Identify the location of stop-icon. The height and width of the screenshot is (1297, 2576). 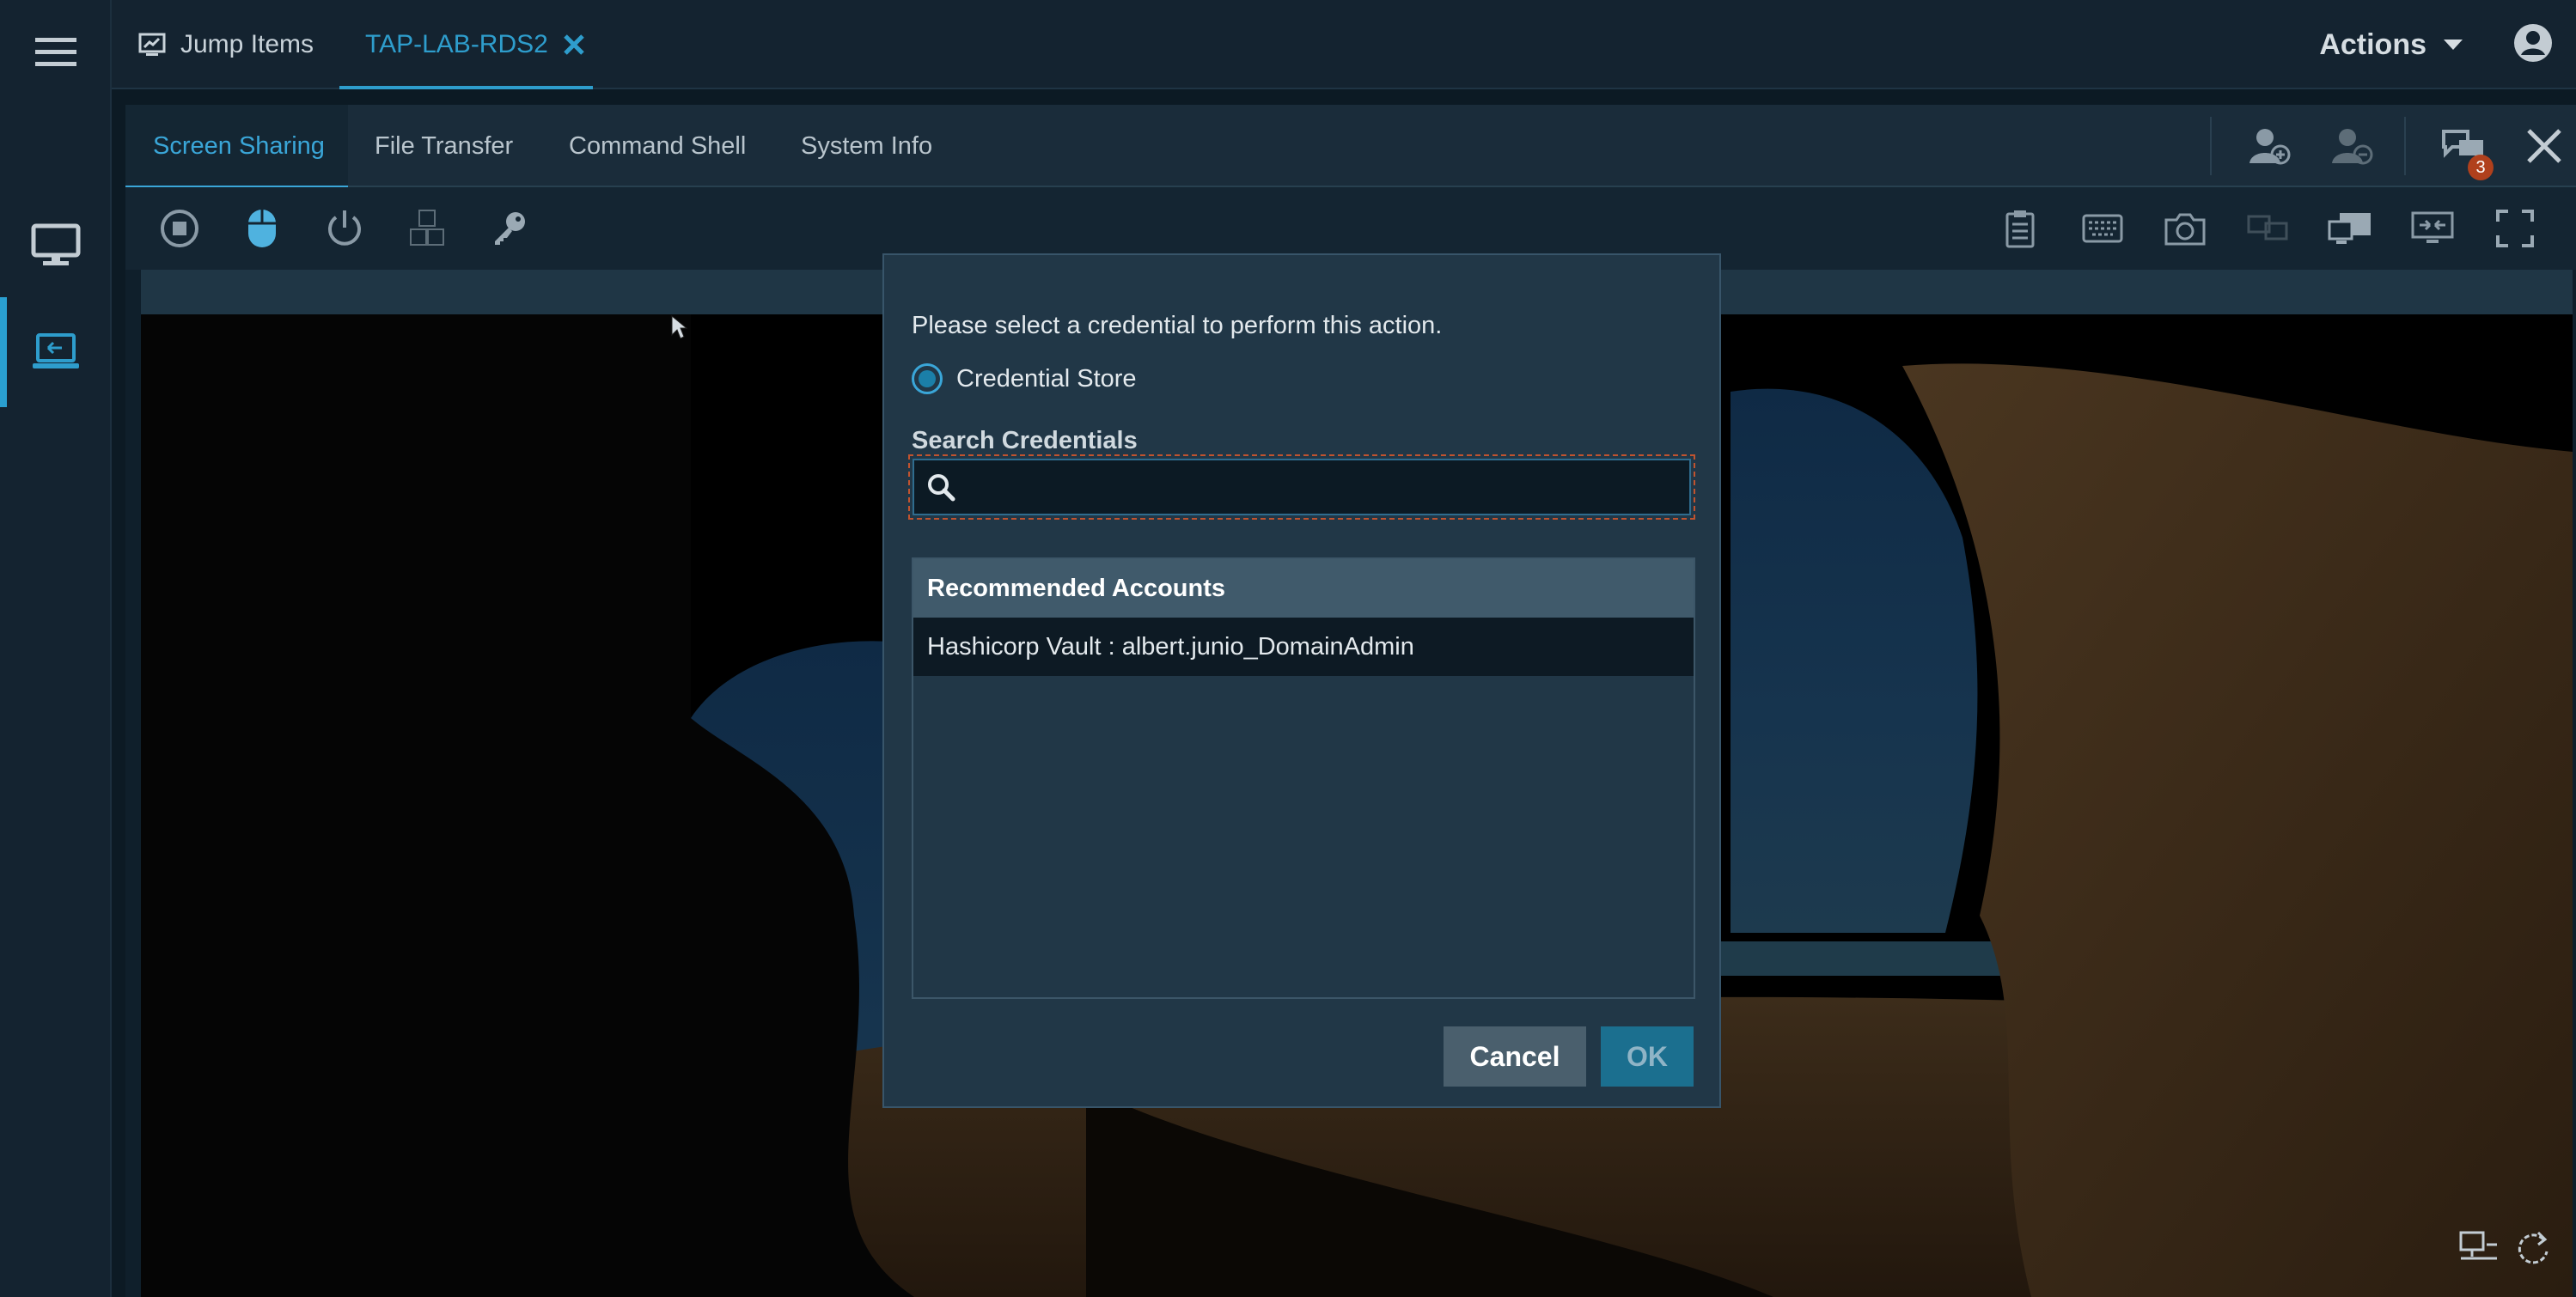
(179, 229).